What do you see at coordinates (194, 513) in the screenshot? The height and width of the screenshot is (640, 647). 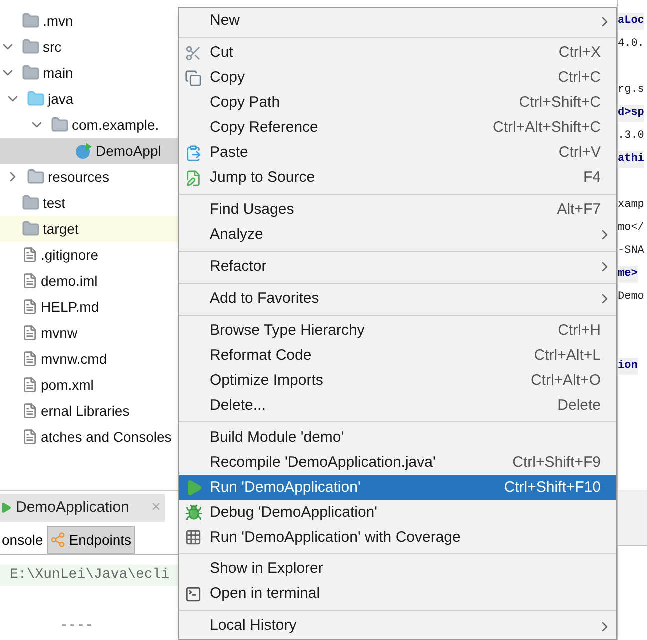 I see `bug-icon` at bounding box center [194, 513].